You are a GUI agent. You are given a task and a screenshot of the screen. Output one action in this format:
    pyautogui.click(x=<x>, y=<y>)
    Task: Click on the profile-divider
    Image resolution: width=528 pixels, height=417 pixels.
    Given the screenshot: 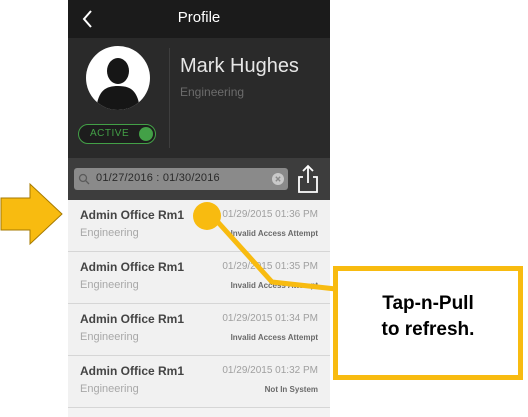 What is the action you would take?
    pyautogui.click(x=169, y=98)
    